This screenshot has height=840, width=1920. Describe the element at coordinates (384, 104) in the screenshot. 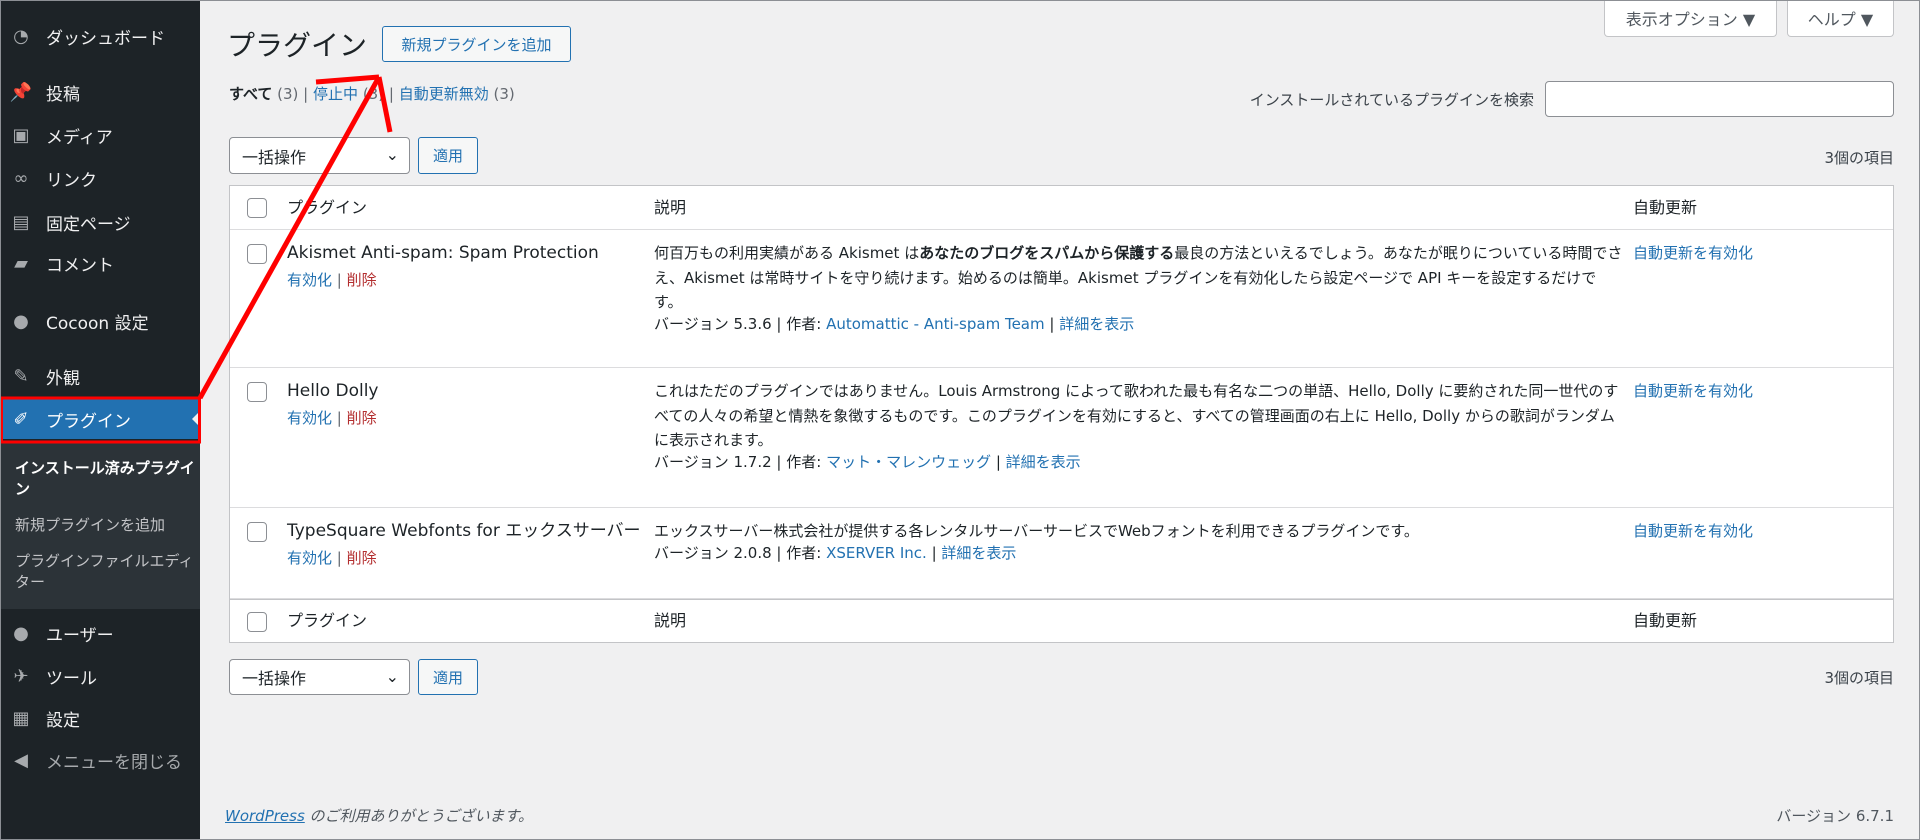

I see `annotation-arrow-head-right` at that location.